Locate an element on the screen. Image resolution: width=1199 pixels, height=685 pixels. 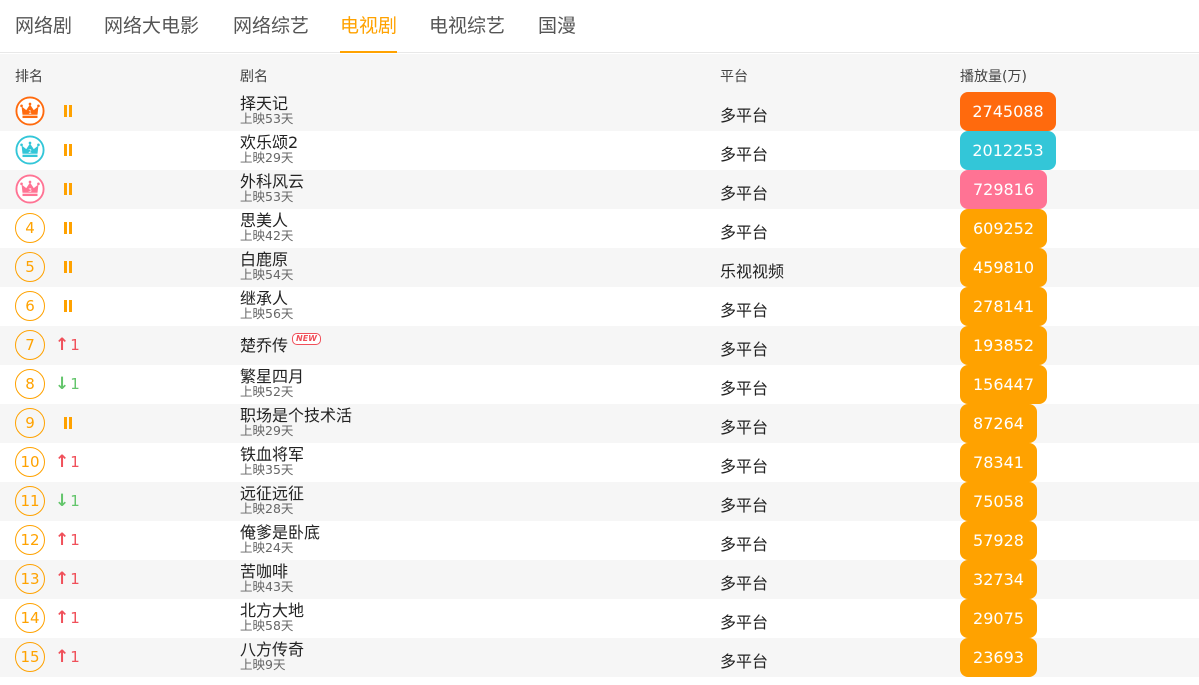
table-row: 4 思美人 上映42天 多平台 609252 is located at coordinates (599, 228).